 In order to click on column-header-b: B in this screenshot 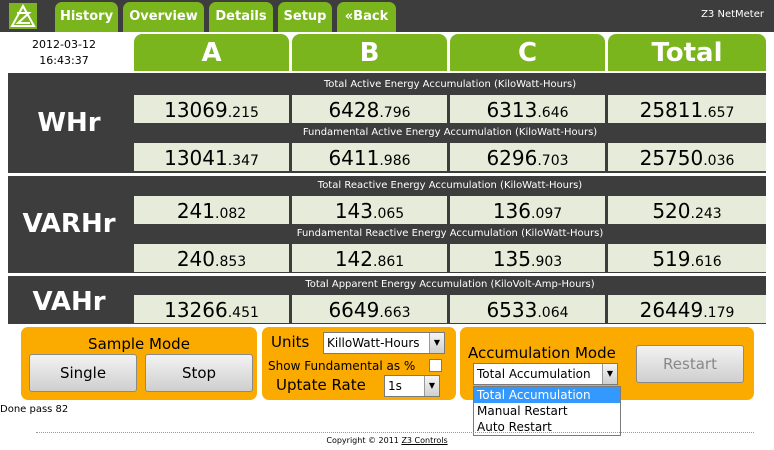, I will do `click(369, 52)`.